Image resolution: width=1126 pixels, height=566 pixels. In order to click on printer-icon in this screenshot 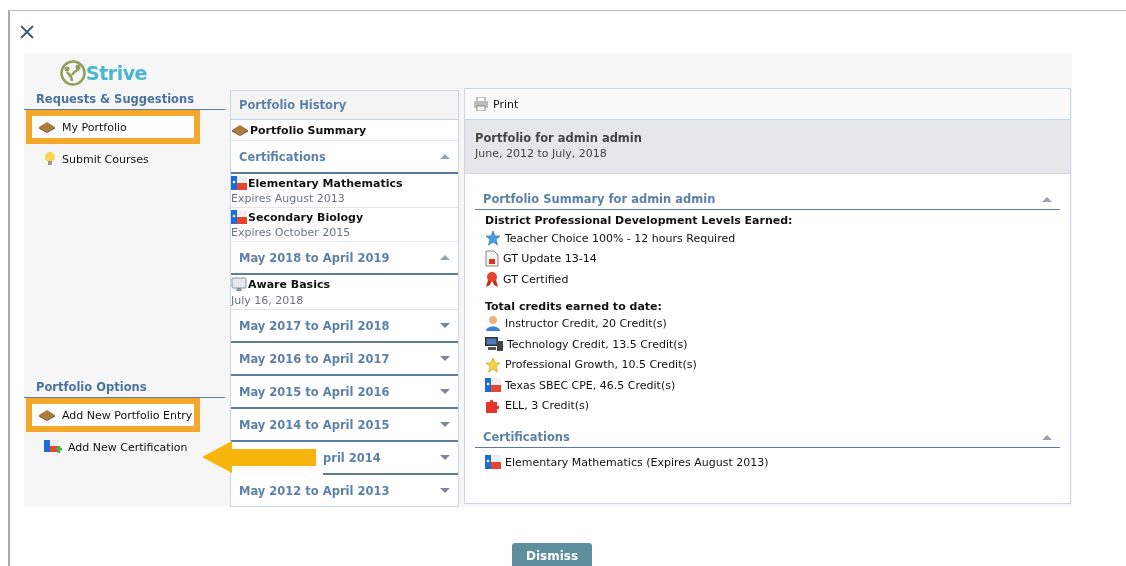, I will do `click(481, 104)`.